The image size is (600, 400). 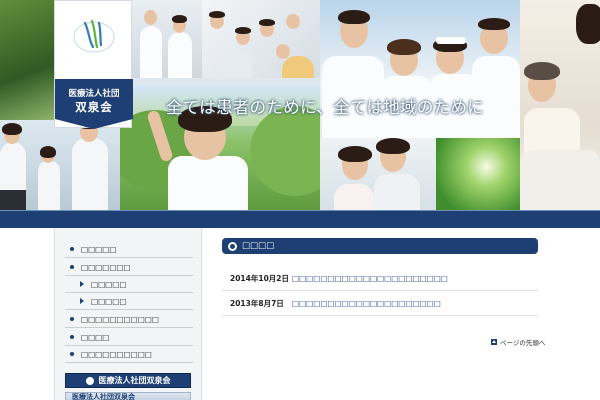 What do you see at coordinates (94, 94) in the screenshot?
I see `org-type-label: 医療法人社団` at bounding box center [94, 94].